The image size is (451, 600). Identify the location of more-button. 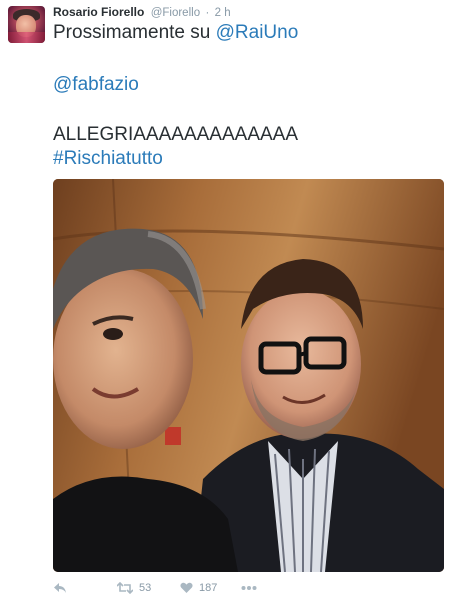
(249, 588).